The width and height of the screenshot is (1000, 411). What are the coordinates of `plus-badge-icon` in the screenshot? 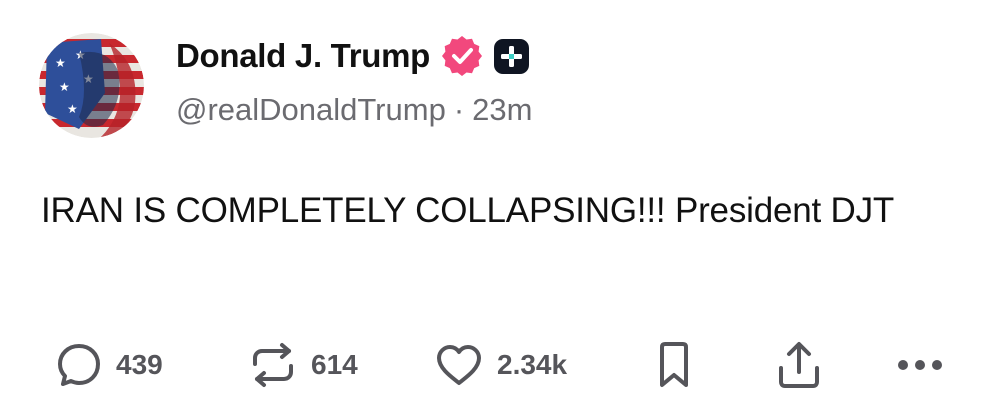 It's located at (512, 56).